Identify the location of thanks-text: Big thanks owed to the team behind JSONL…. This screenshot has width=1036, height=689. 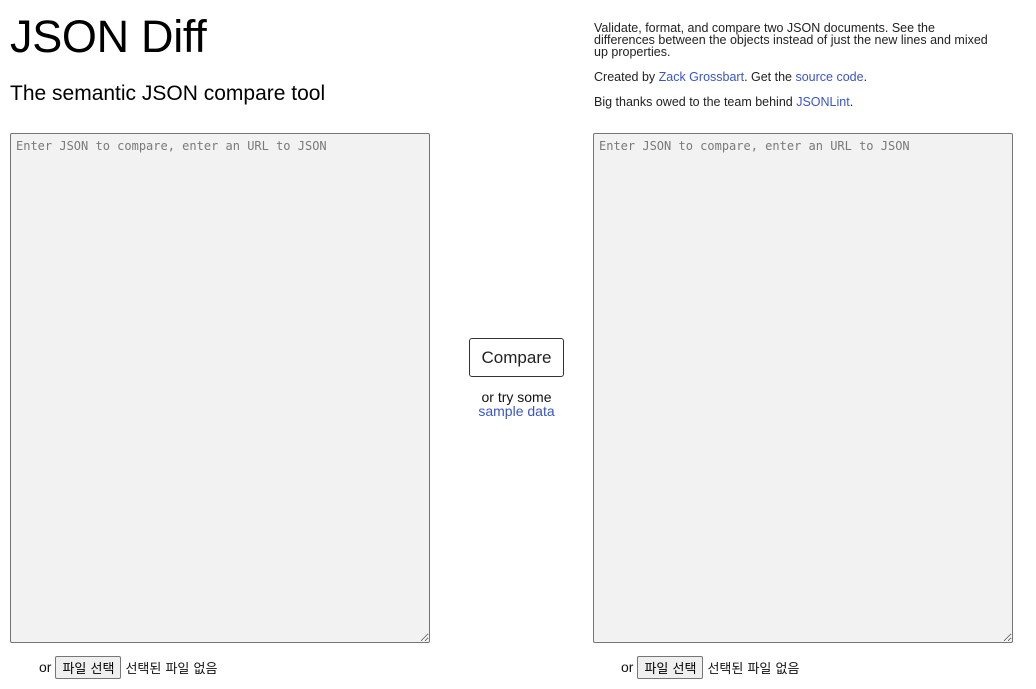
(794, 102).